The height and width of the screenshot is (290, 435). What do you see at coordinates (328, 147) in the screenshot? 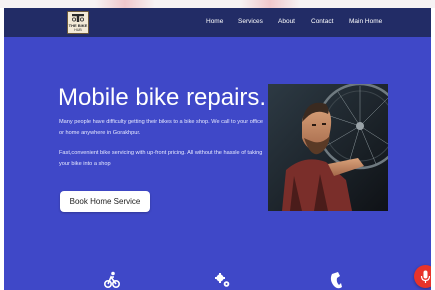
I see `mechanic-photo` at bounding box center [328, 147].